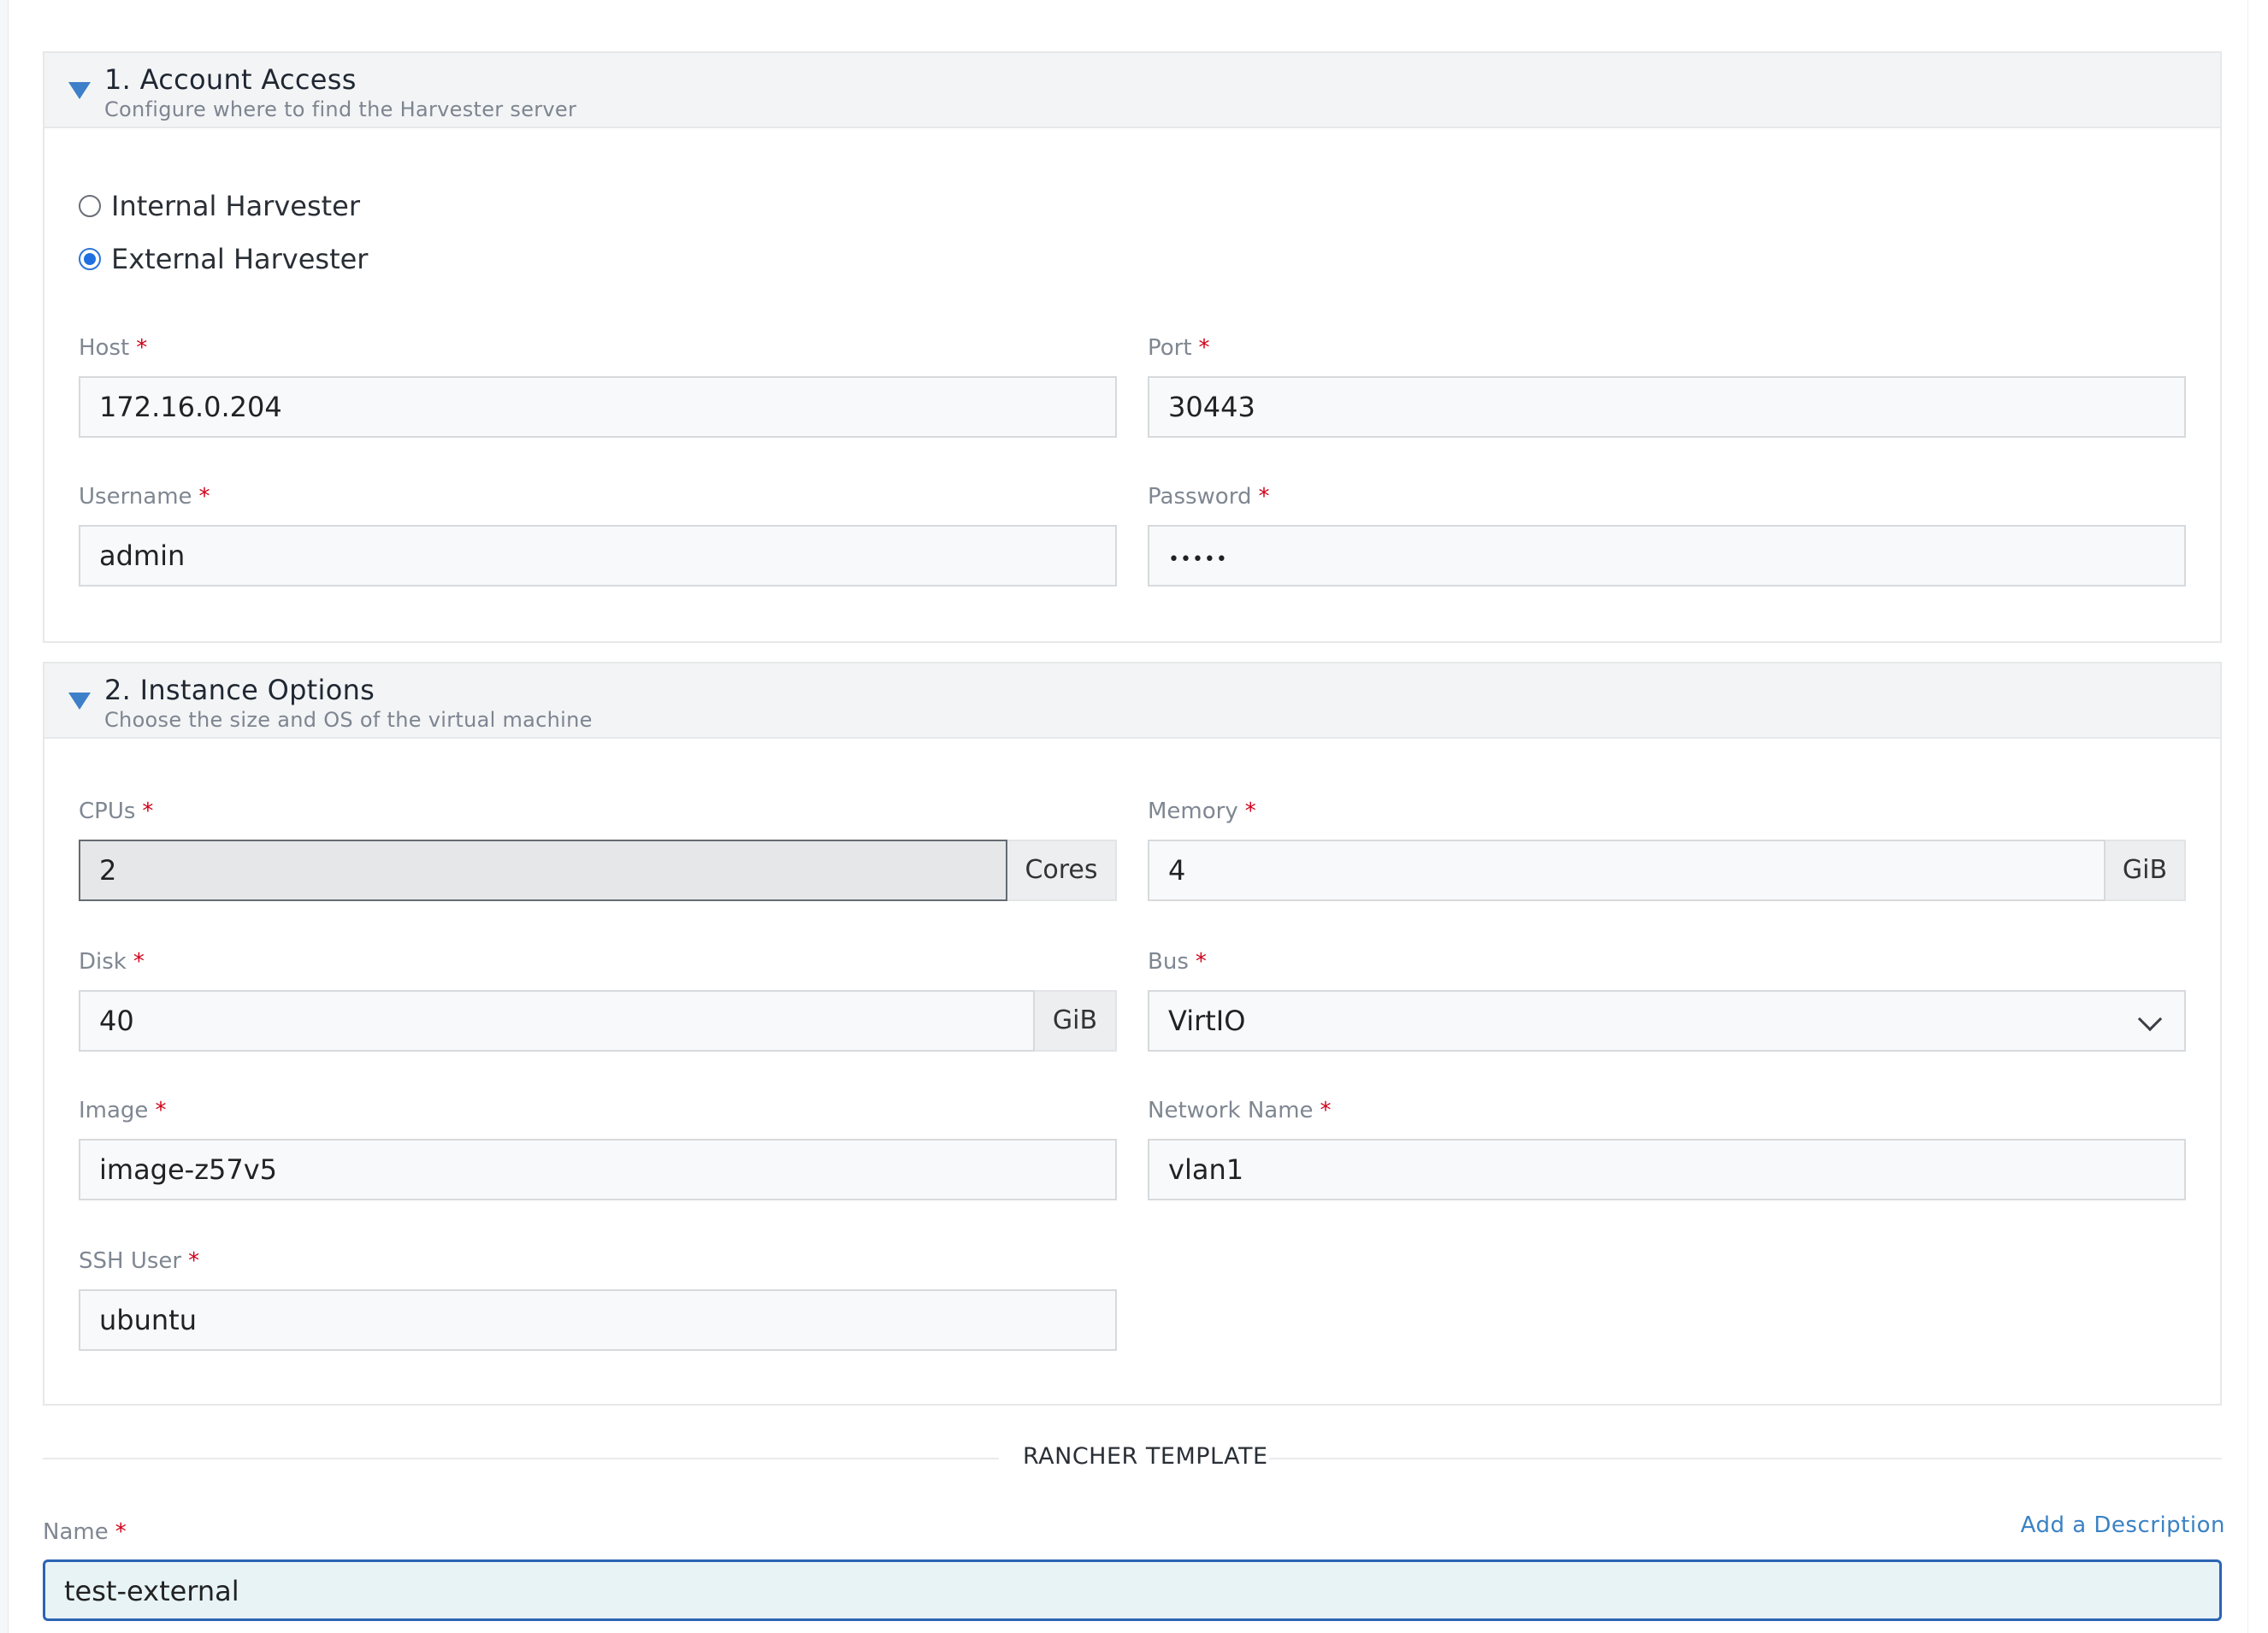  What do you see at coordinates (1062, 870) in the screenshot?
I see `cpus-unit: Cores` at bounding box center [1062, 870].